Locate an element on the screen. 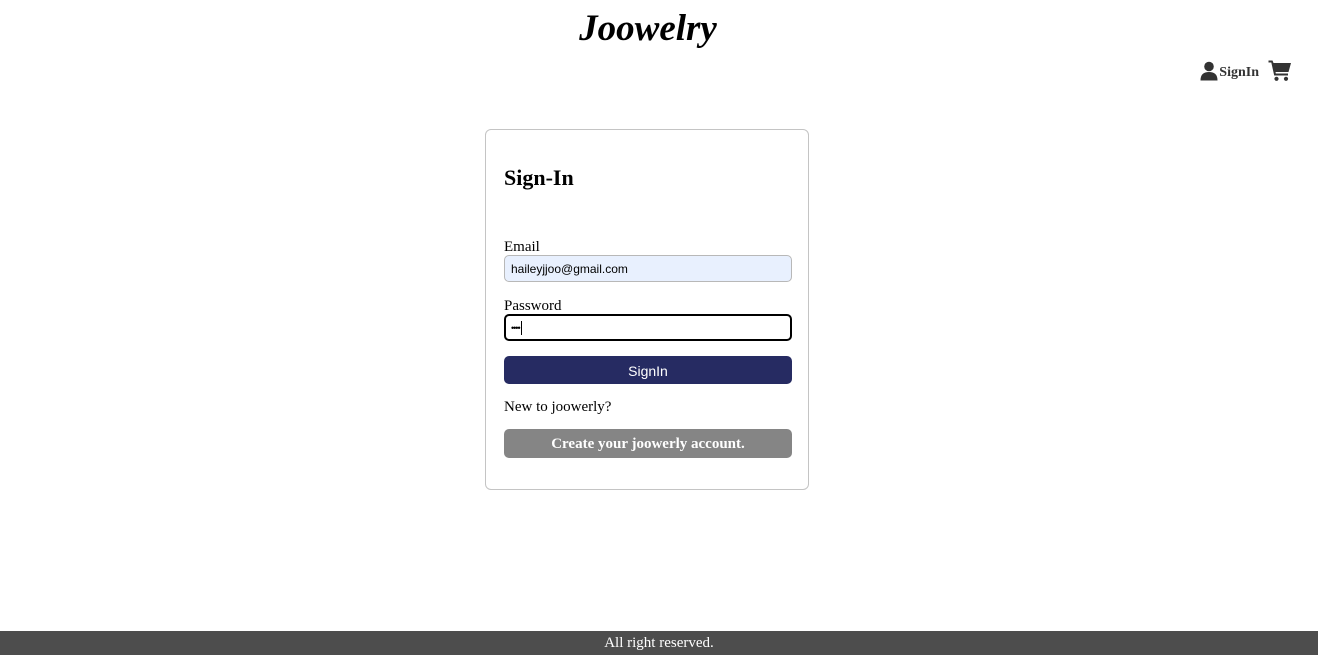  password-label: Password is located at coordinates (533, 306).